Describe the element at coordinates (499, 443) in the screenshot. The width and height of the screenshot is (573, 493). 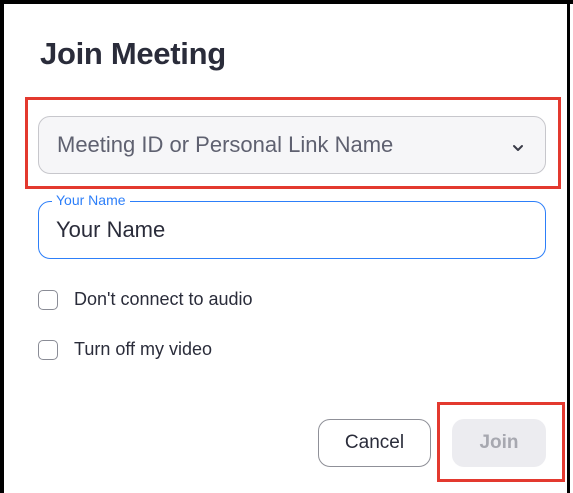
I see `join-button: Join` at that location.